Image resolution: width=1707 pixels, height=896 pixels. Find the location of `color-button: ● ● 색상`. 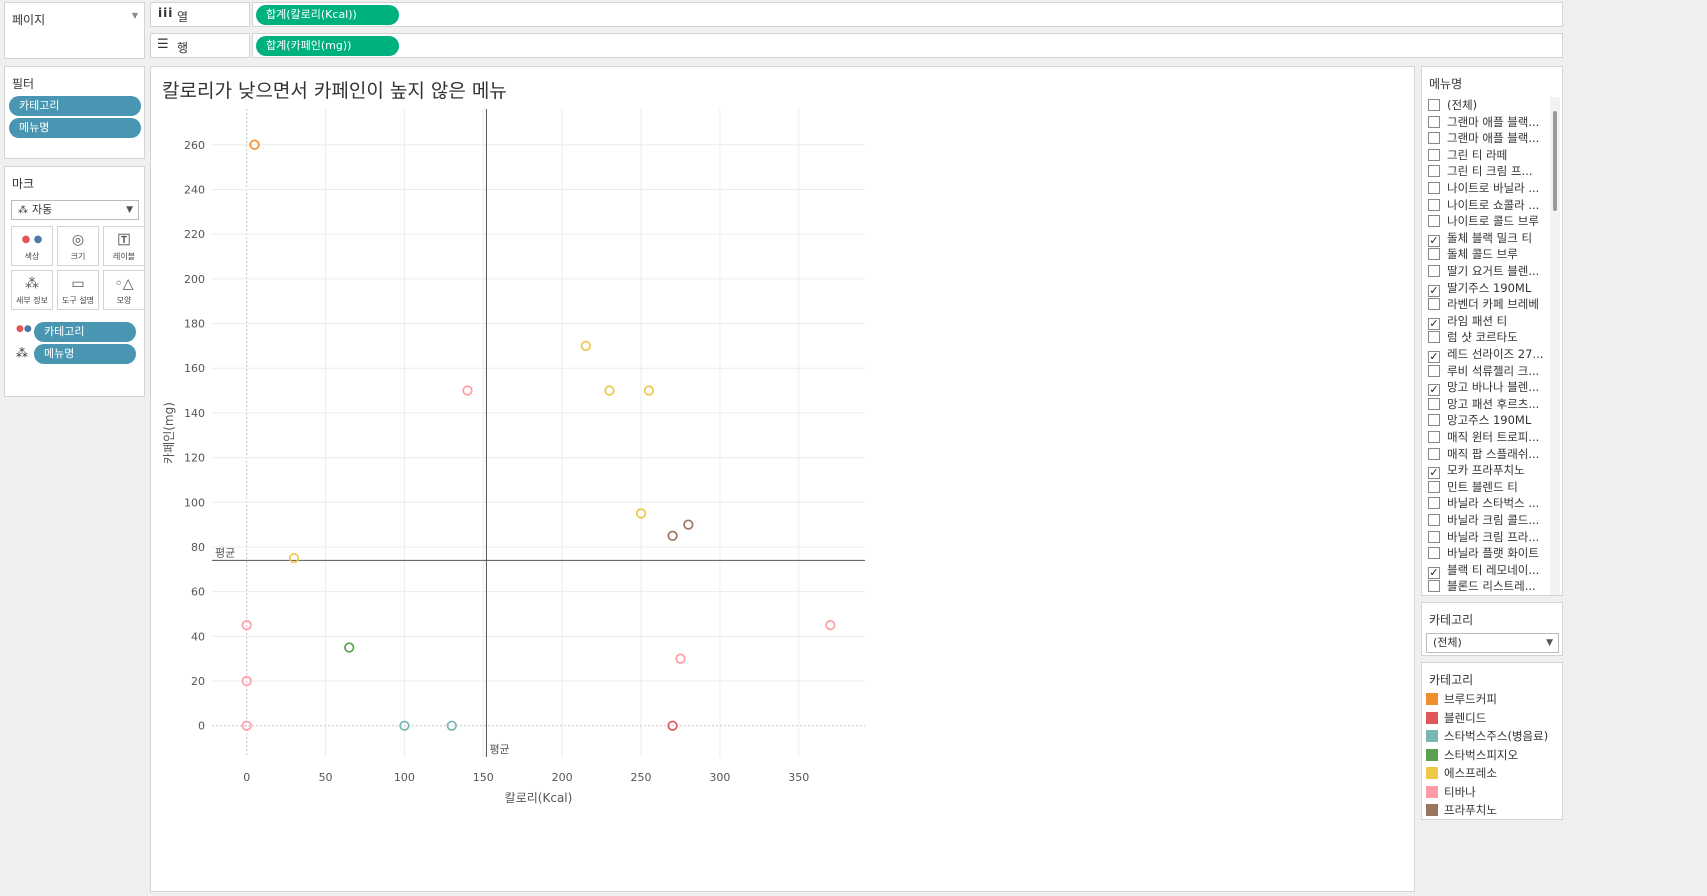

color-button: ● ● 색상 is located at coordinates (32, 246).